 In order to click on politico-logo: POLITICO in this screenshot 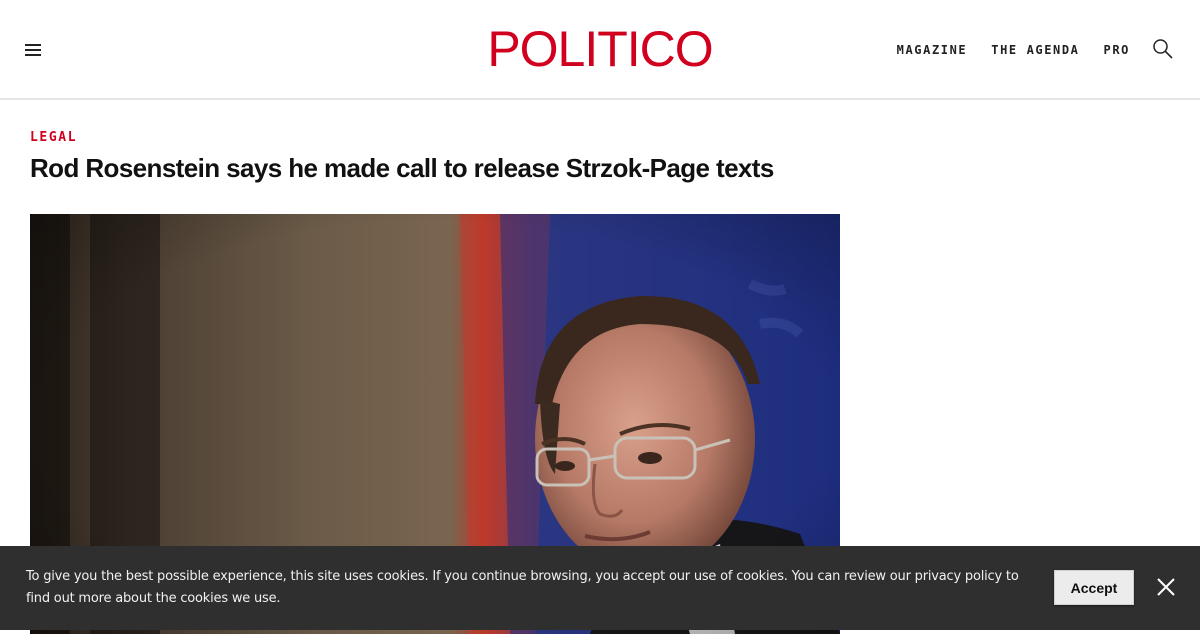, I will do `click(600, 49)`.